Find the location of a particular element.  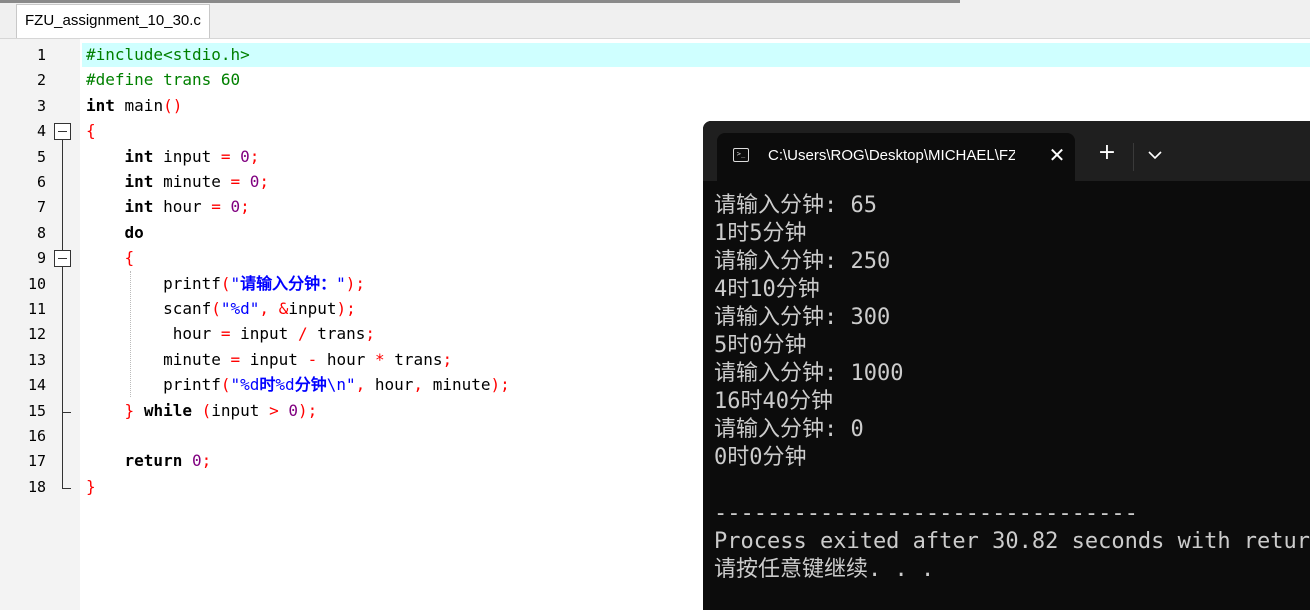

code-line: scanf("%d", &input); is located at coordinates (221, 309).